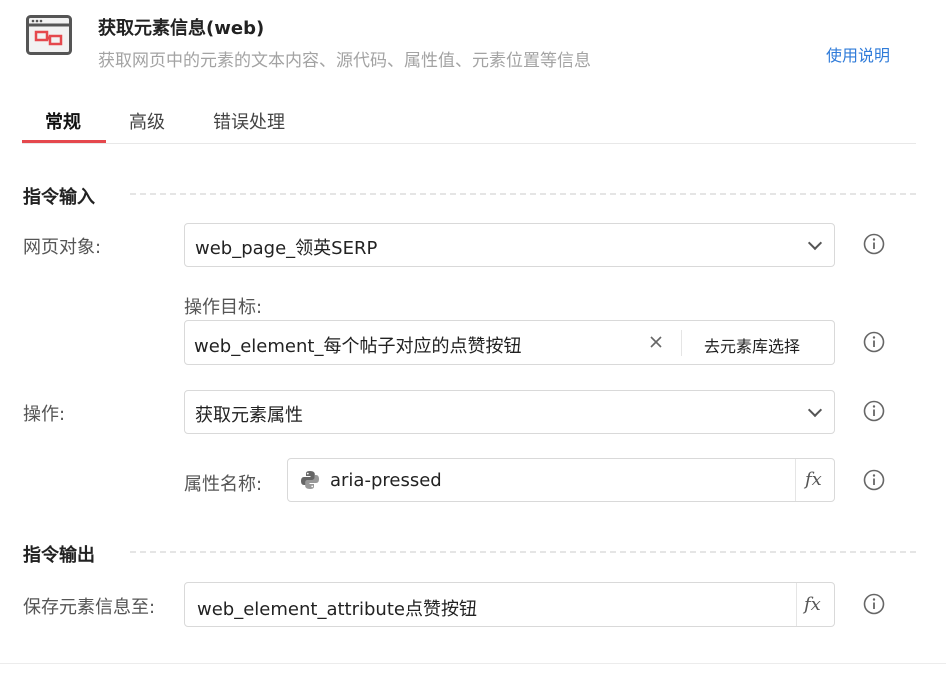  What do you see at coordinates (249, 121) in the screenshot?
I see `tab-error-handling: 错误处理` at bounding box center [249, 121].